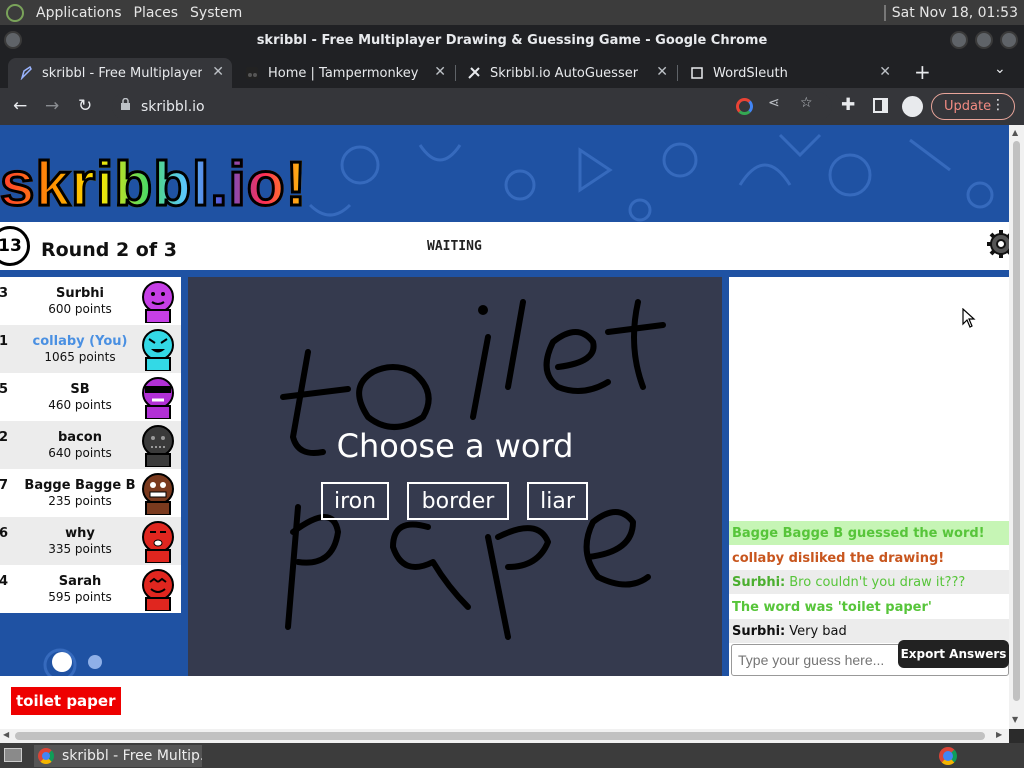  I want to click on bookmark-star-icon: ☆, so click(806, 103).